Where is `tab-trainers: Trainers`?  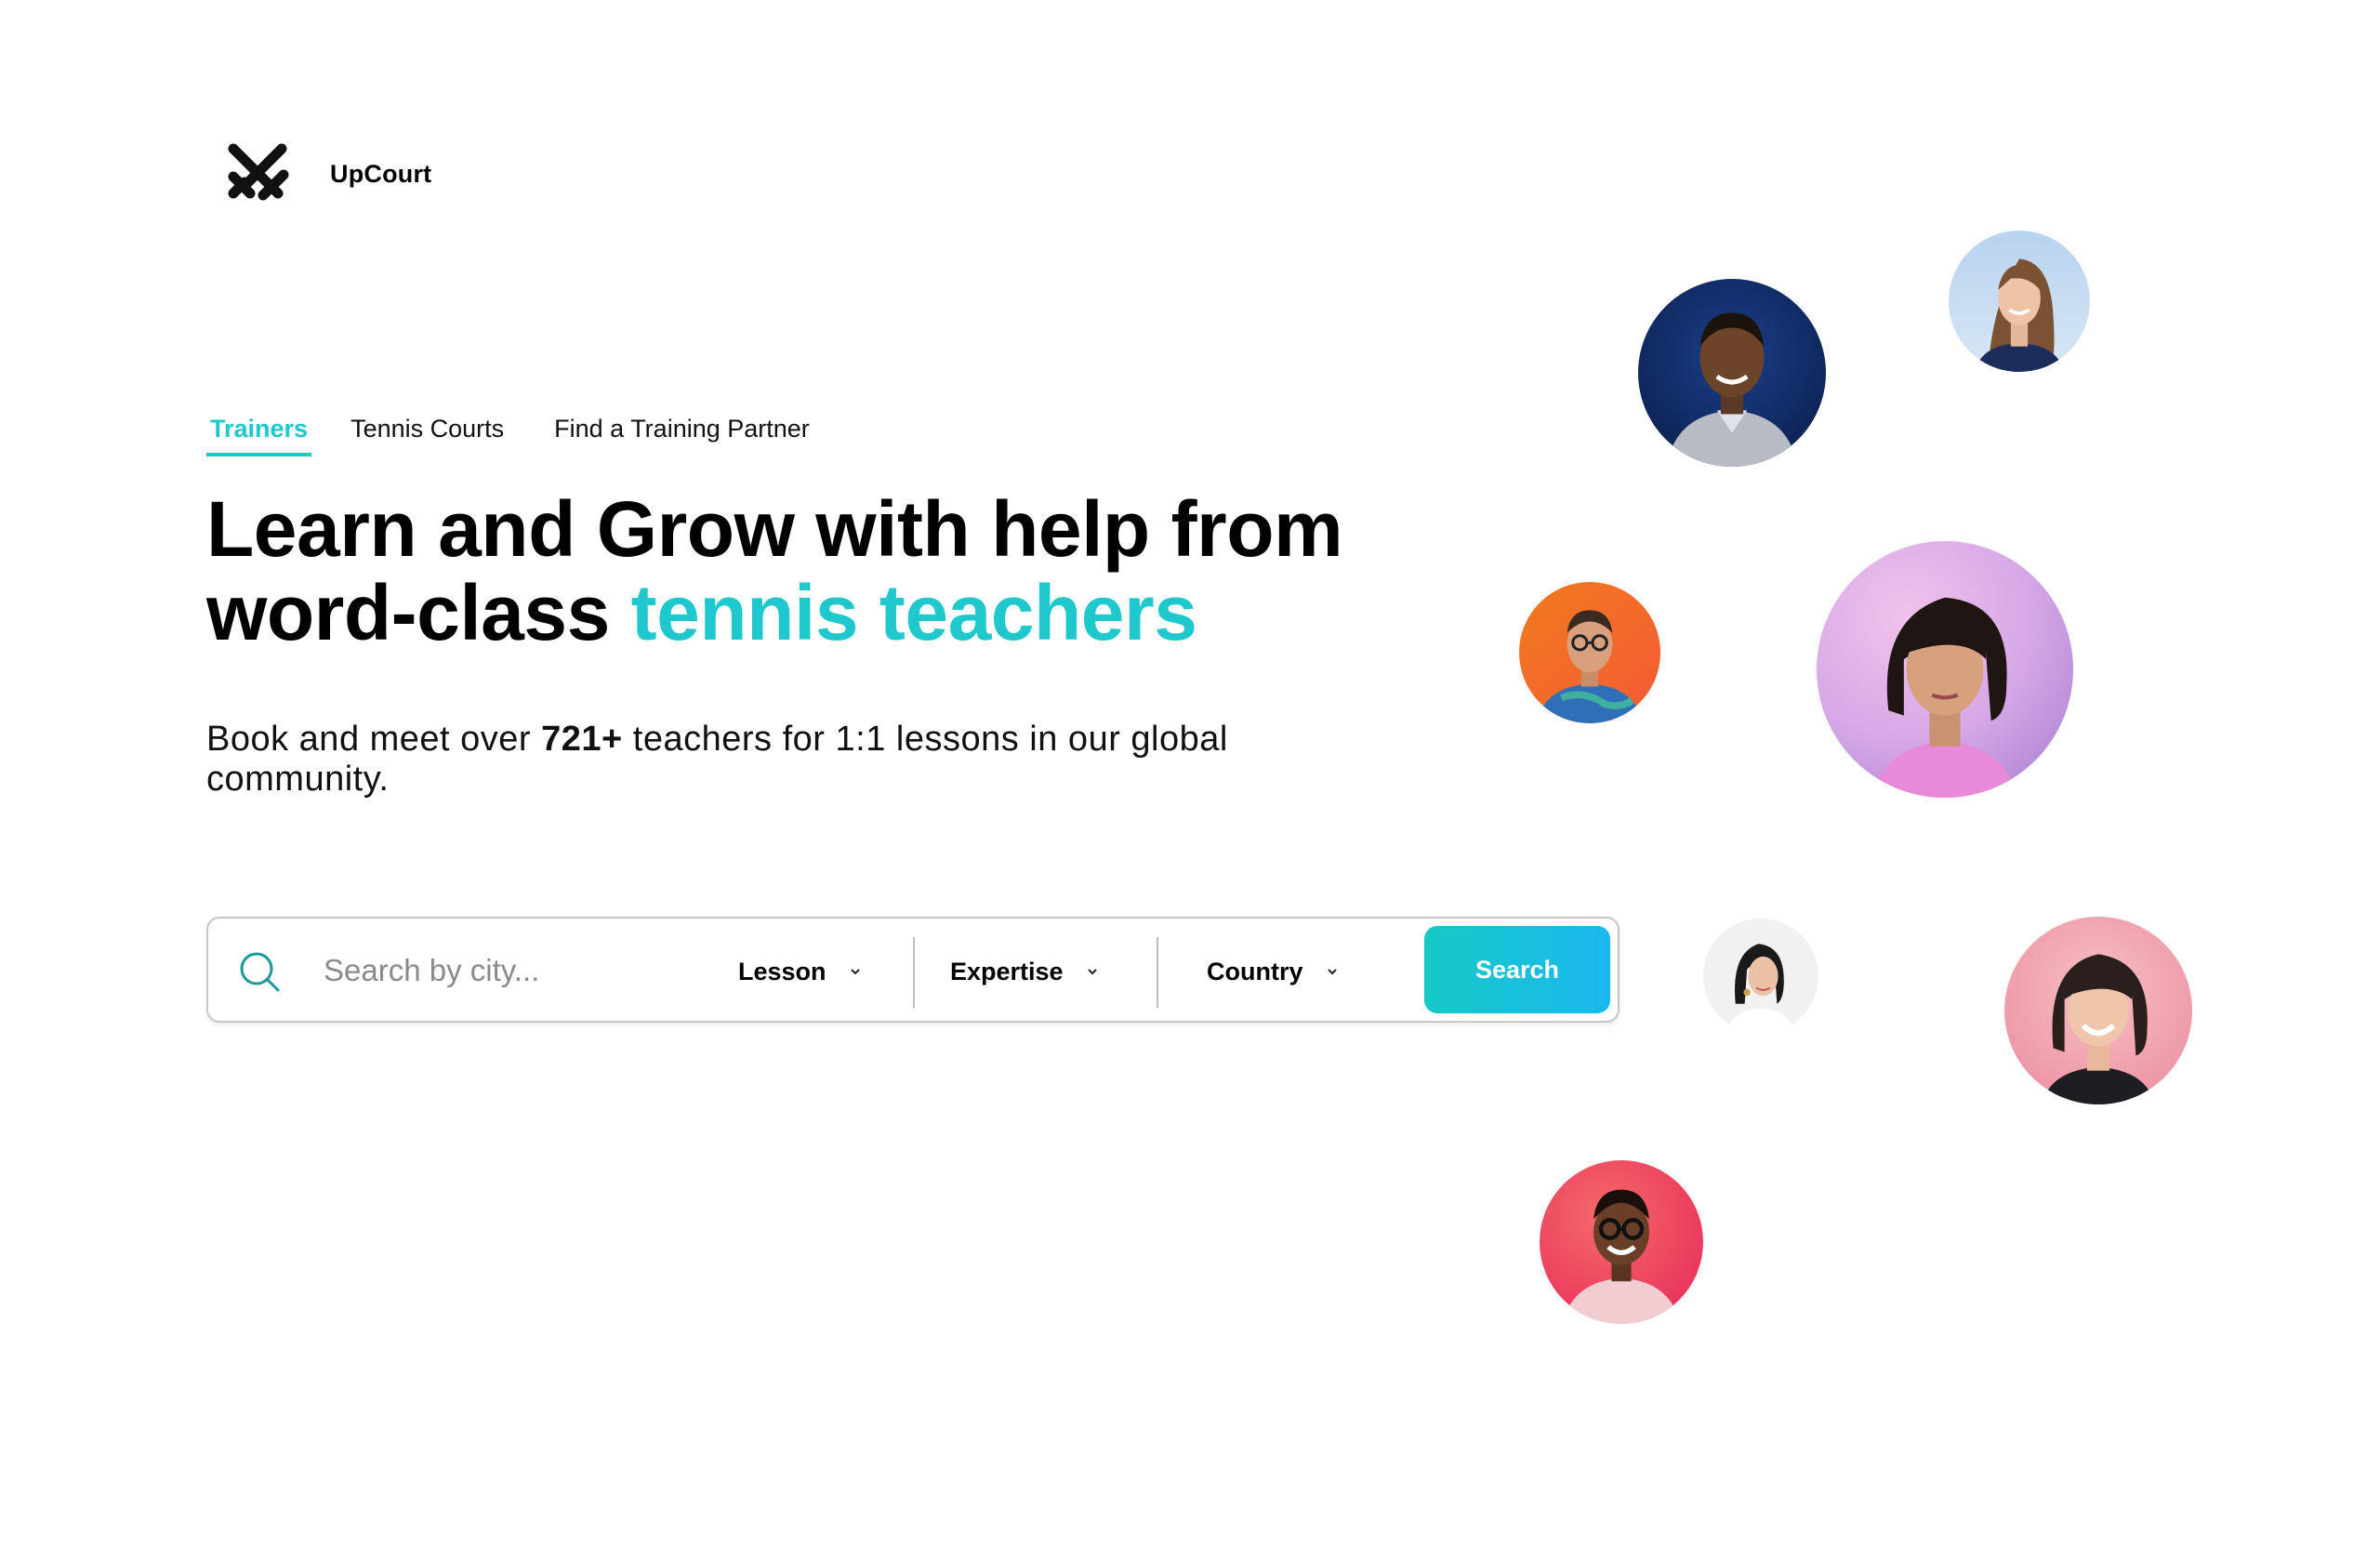
tab-trainers: Trainers is located at coordinates (259, 435).